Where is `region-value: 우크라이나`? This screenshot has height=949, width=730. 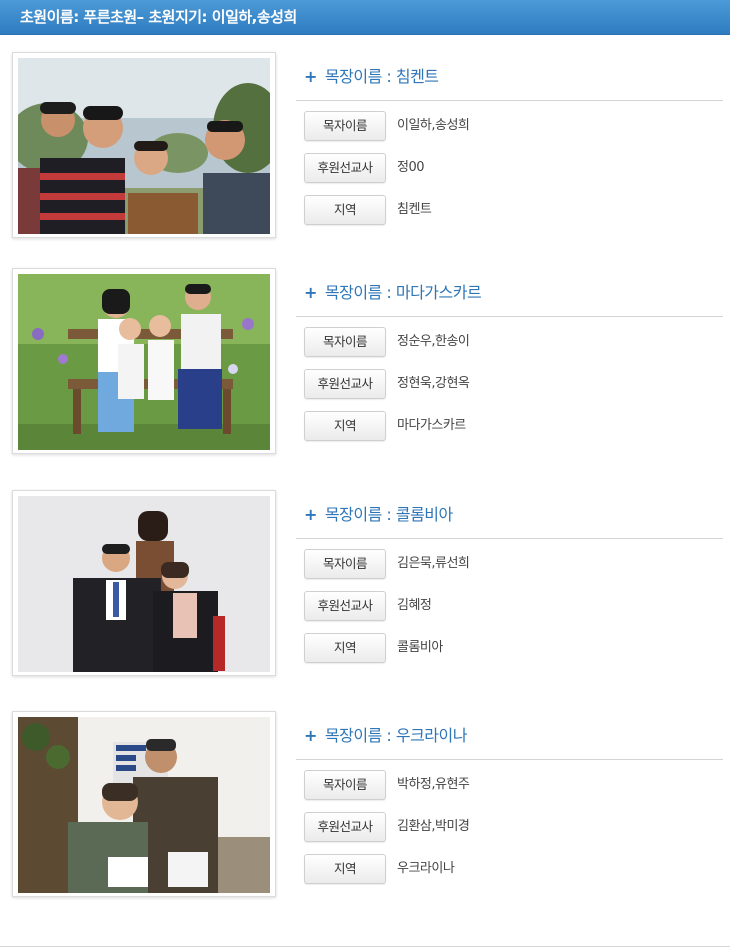
region-value: 우크라이나 is located at coordinates (426, 868).